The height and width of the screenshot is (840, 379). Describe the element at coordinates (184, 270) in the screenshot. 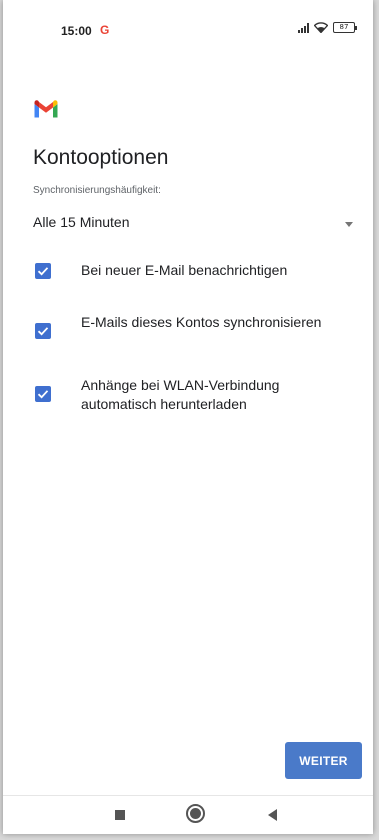

I see `notify-label: Bei neuer E-Mail benachrichtigen` at that location.